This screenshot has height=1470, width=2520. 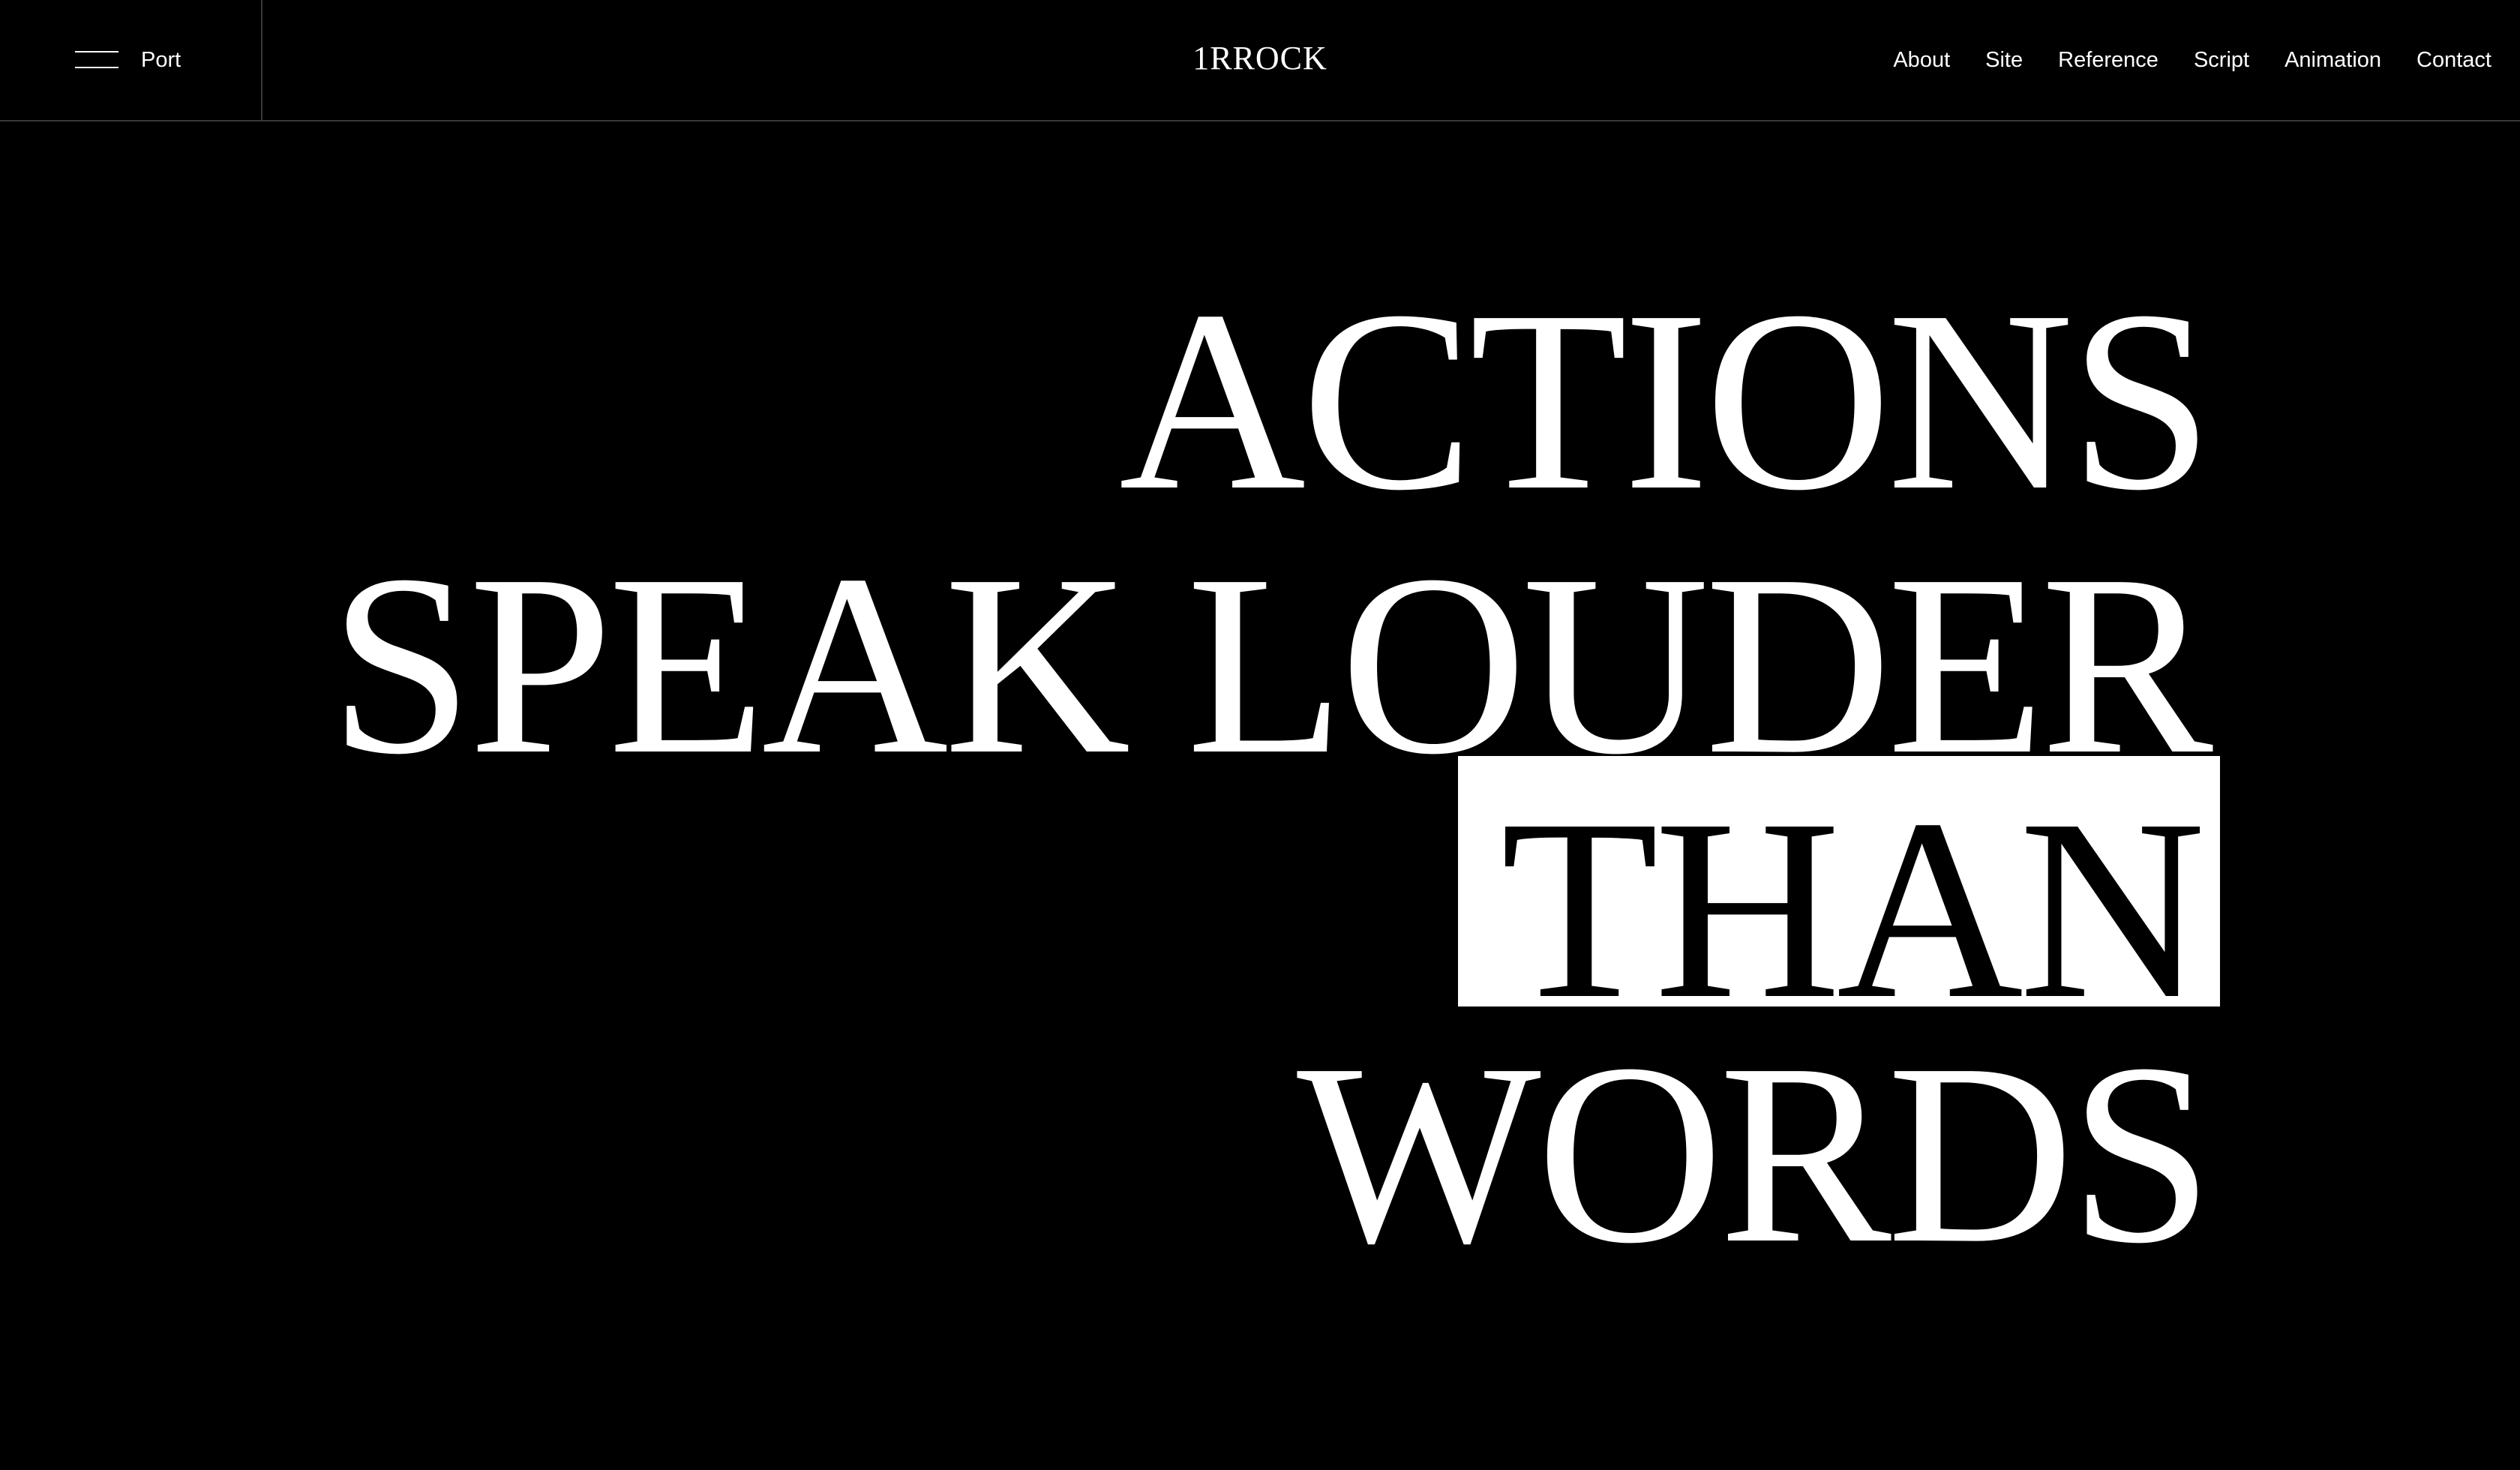 I want to click on nav-contact: Contact, so click(x=2454, y=60).